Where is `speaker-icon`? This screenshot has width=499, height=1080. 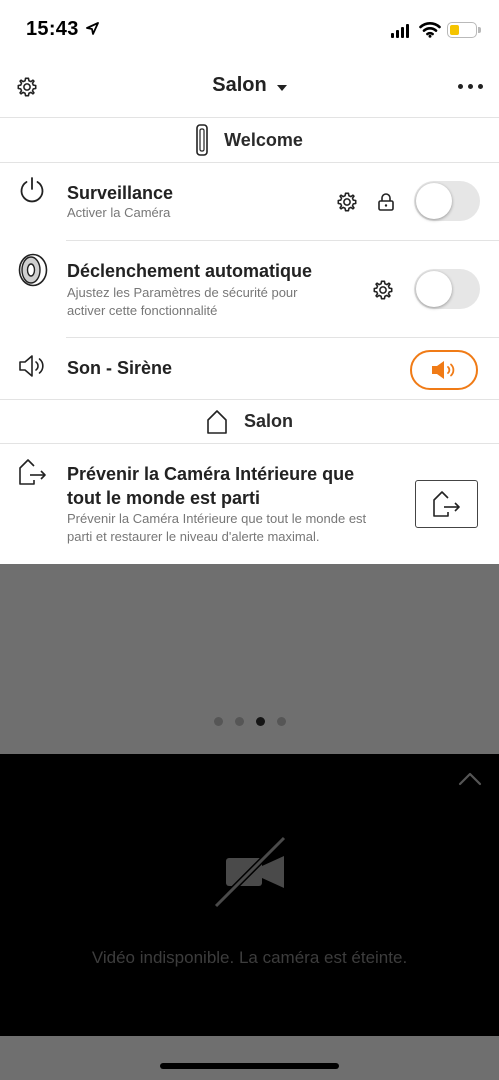
speaker-icon is located at coordinates (31, 366).